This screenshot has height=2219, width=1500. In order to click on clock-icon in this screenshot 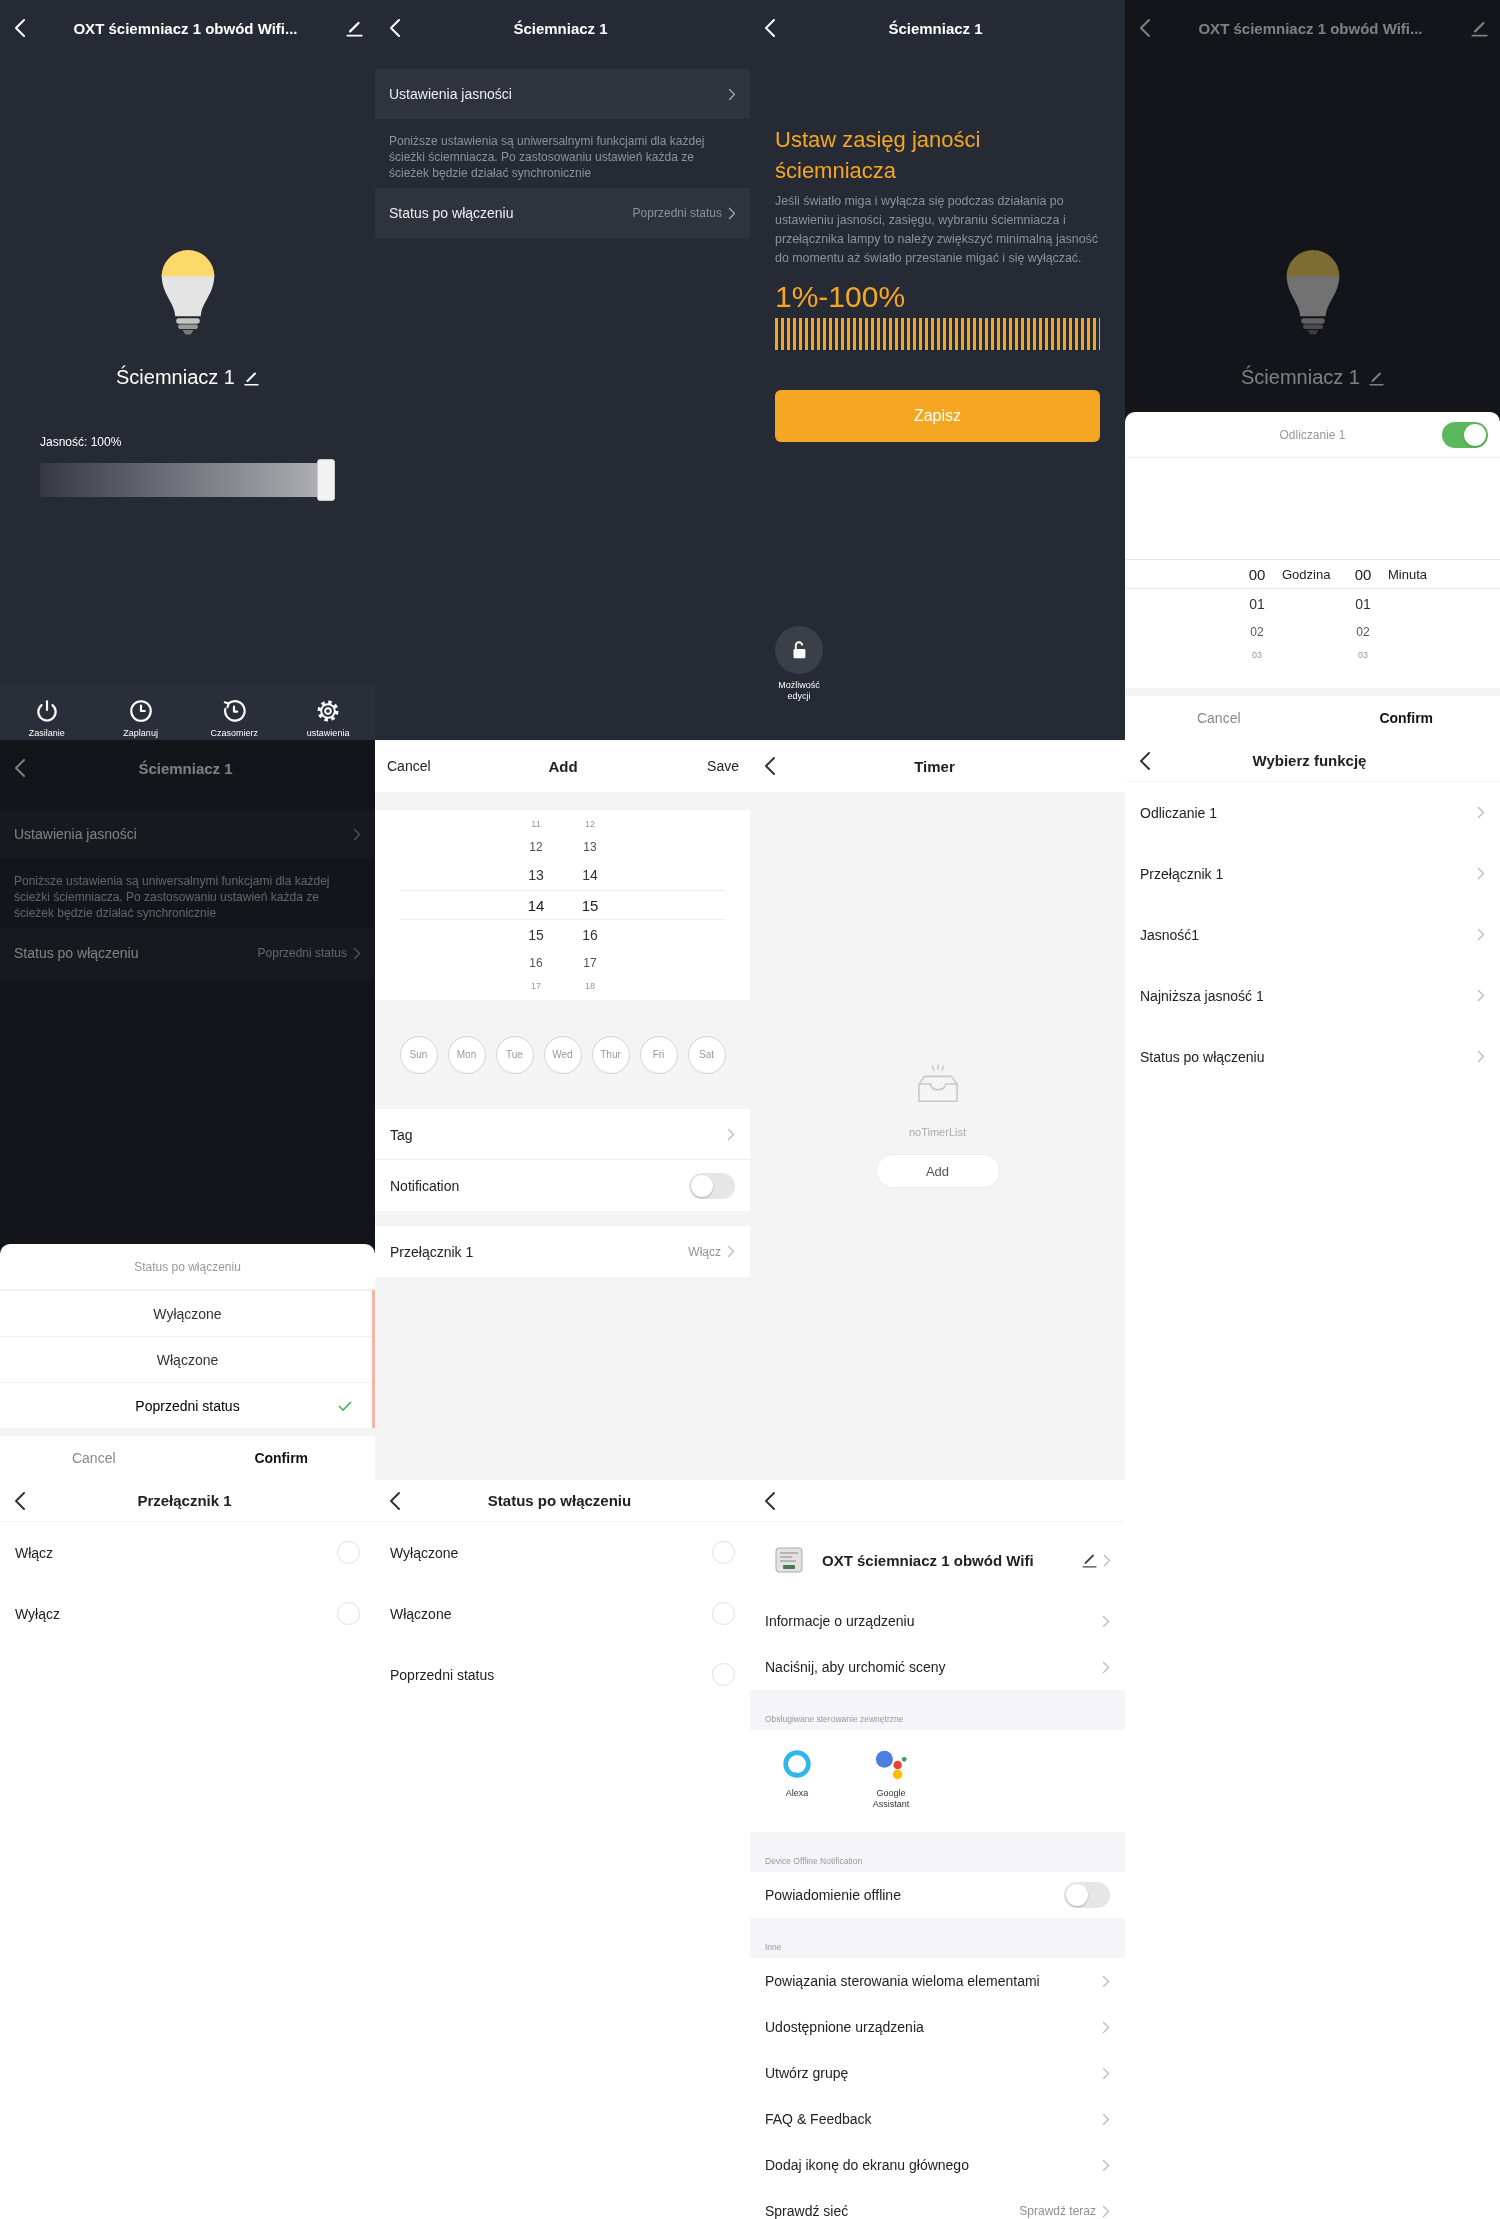, I will do `click(140, 711)`.